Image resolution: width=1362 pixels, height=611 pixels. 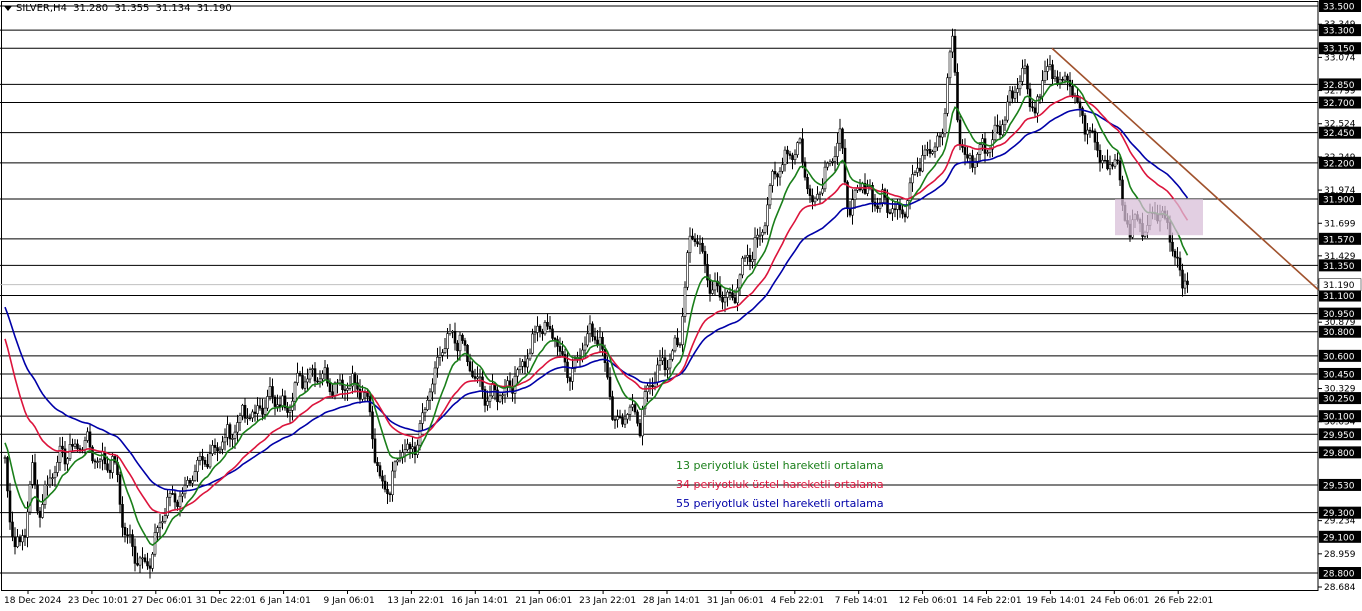 I want to click on x-tick-label: 18 Dec 2024, so click(x=33, y=601).